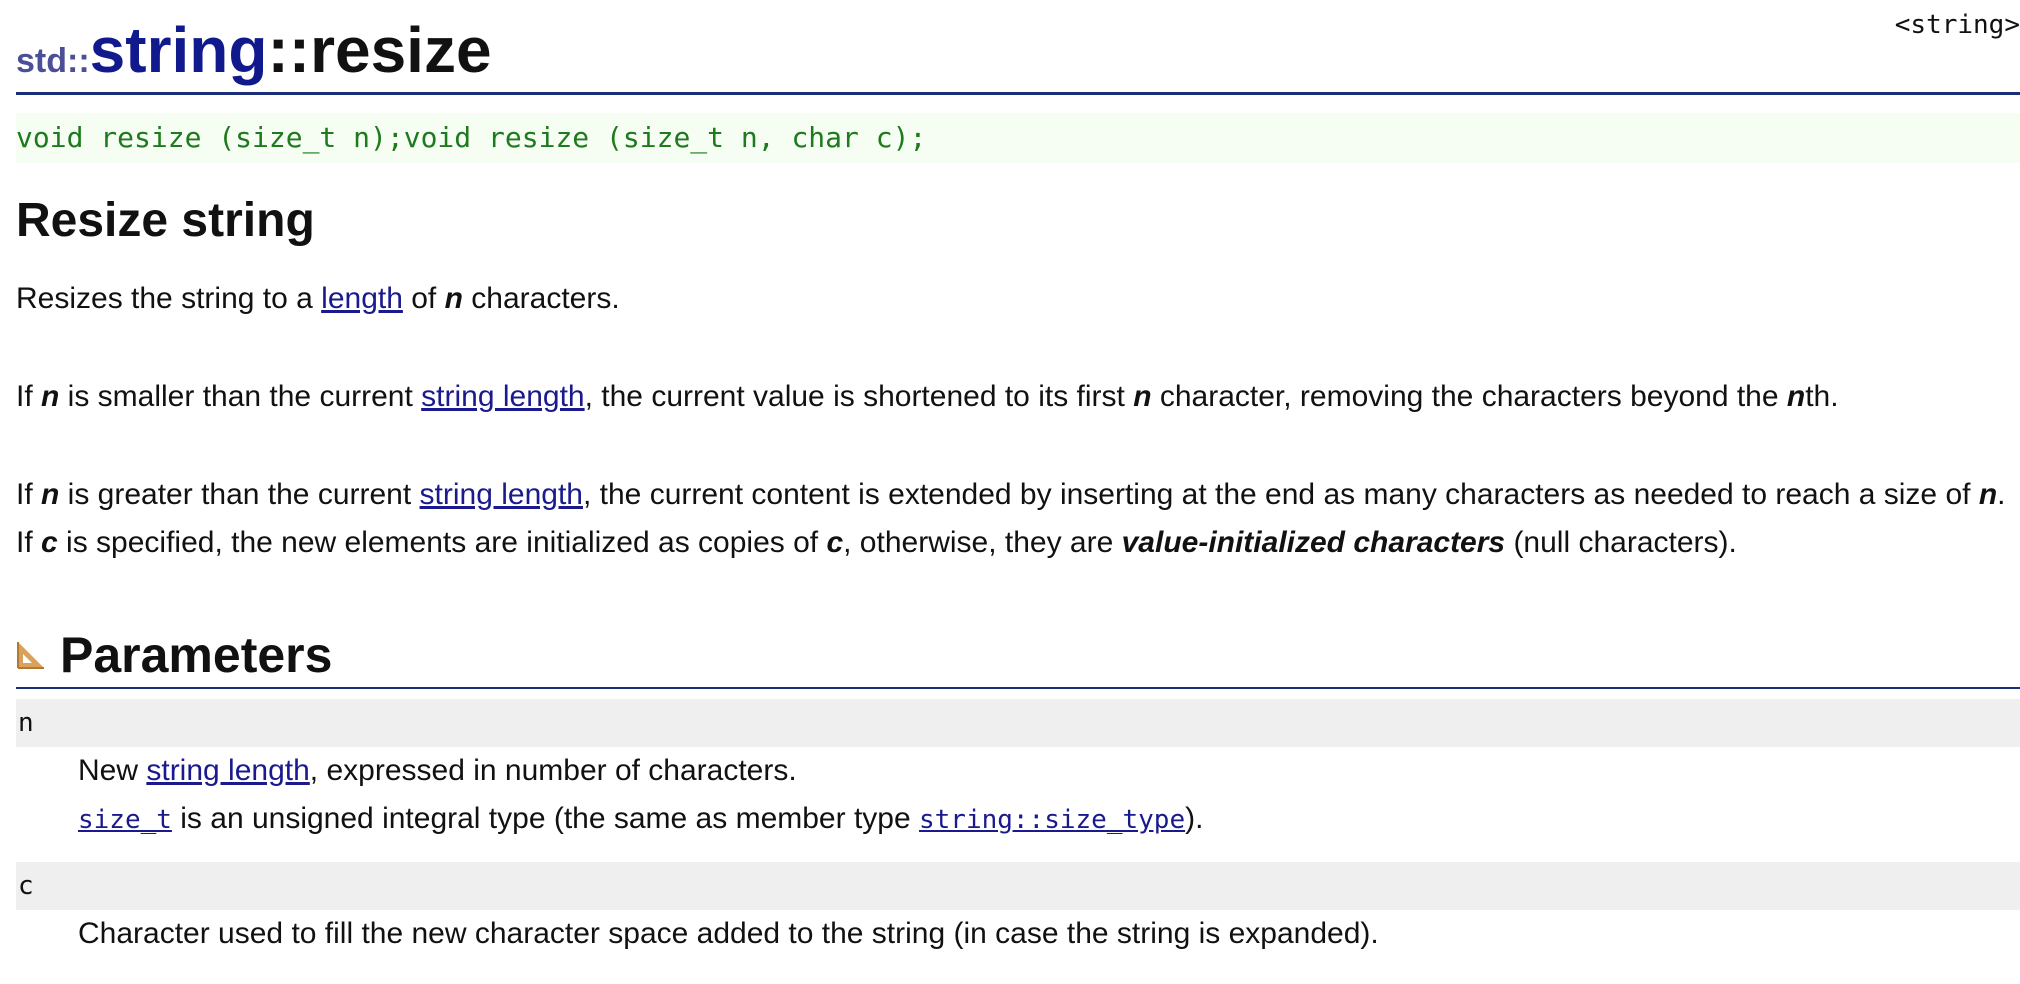 This screenshot has height=984, width=2020. I want to click on title-namespace: std::, so click(53, 61).